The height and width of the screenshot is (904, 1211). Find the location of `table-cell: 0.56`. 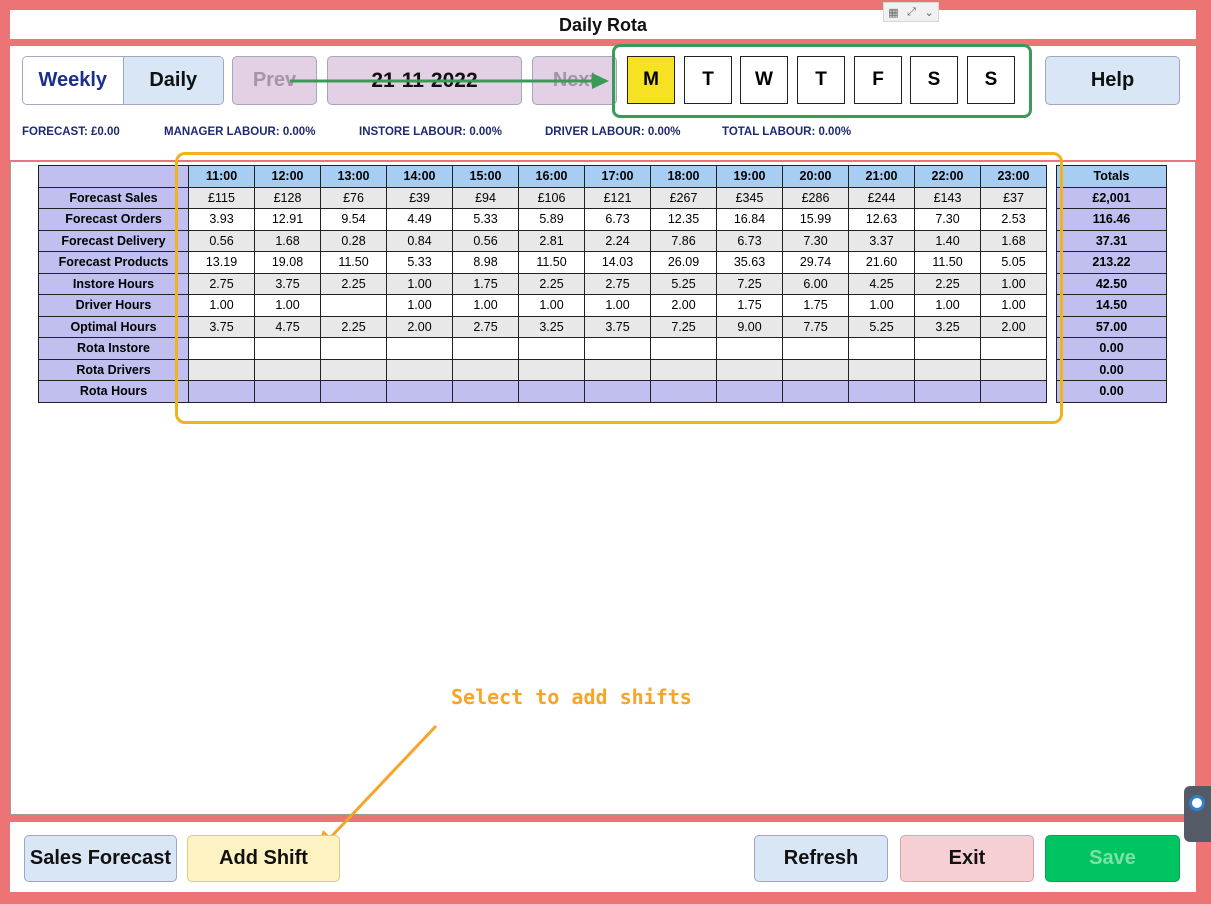

table-cell: 0.56 is located at coordinates (221, 240).